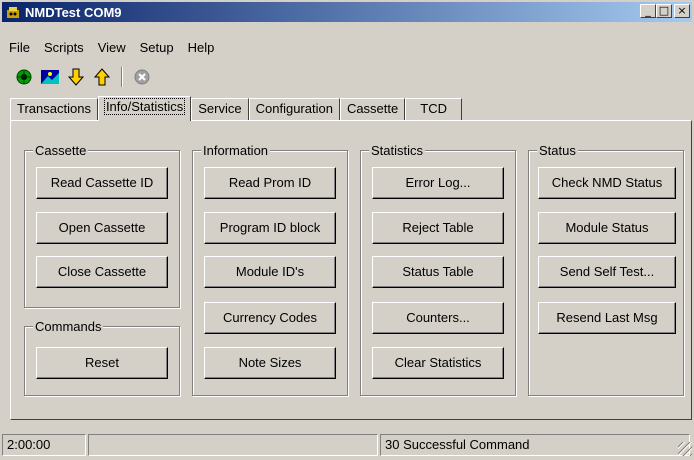 This screenshot has width=694, height=460. What do you see at coordinates (270, 228) in the screenshot?
I see `program-id-block-button: Program ID block` at bounding box center [270, 228].